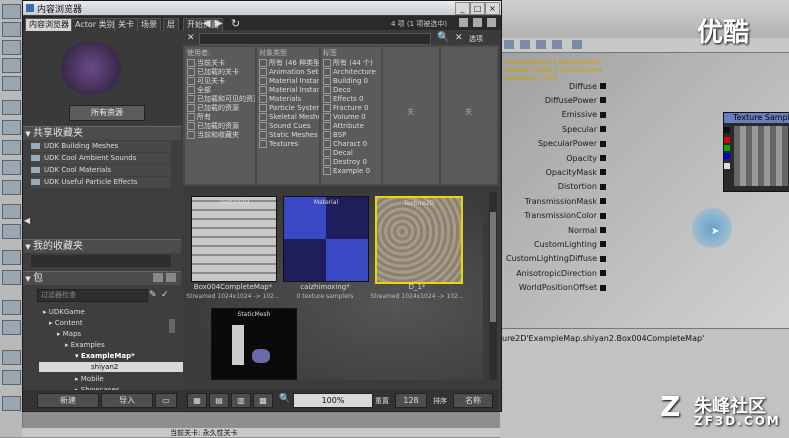  I want to click on filter-option: 所有 (44 个), so click(351, 63).